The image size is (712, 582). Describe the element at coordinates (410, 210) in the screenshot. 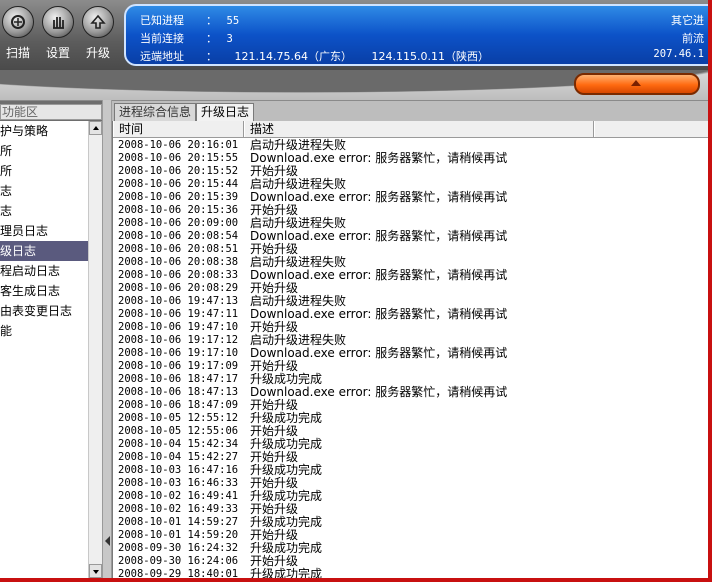

I see `table-row: 2008-10-06 20:15:36 开始升级` at that location.